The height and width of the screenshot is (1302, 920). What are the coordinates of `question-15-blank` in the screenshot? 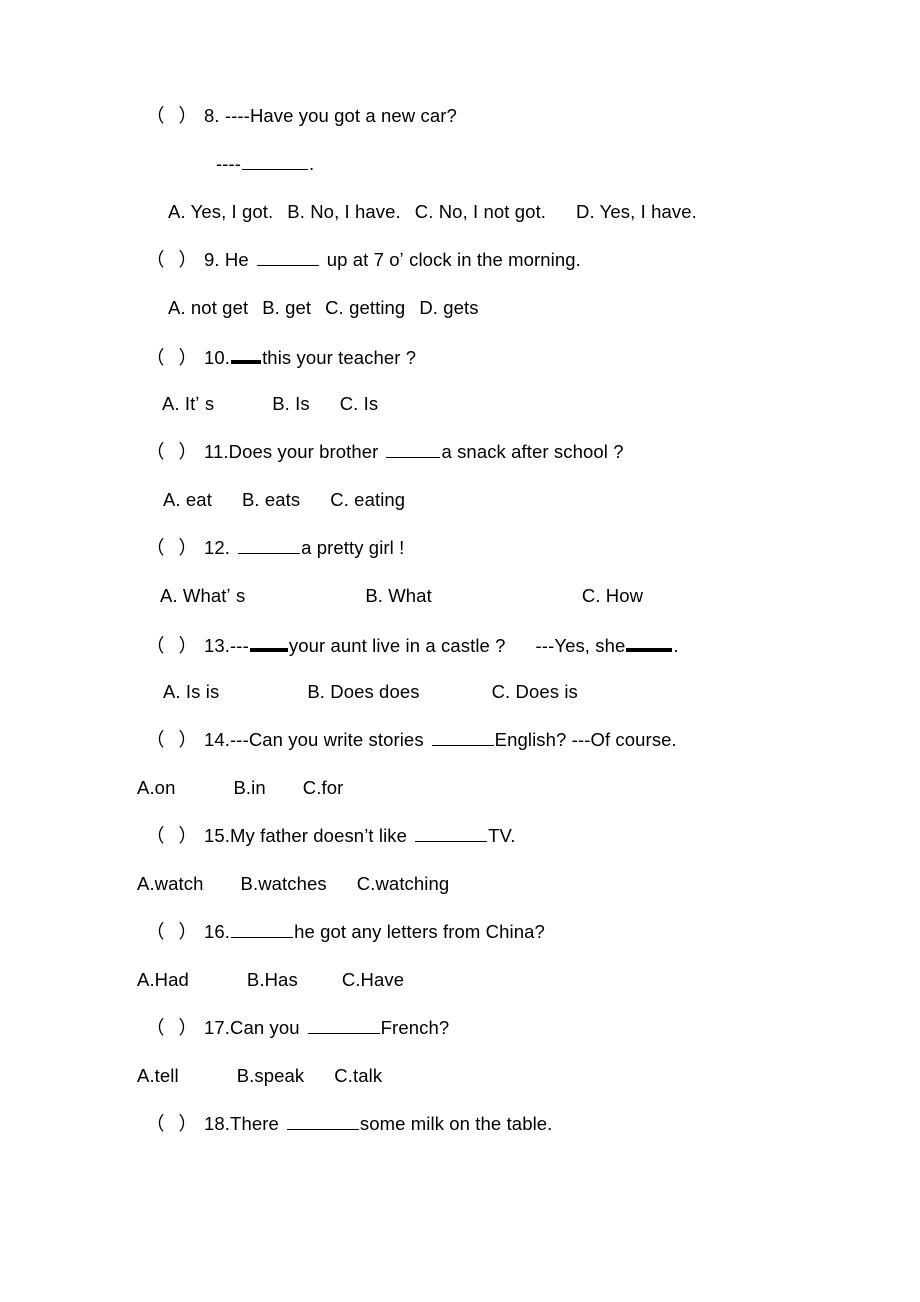 It's located at (451, 834).